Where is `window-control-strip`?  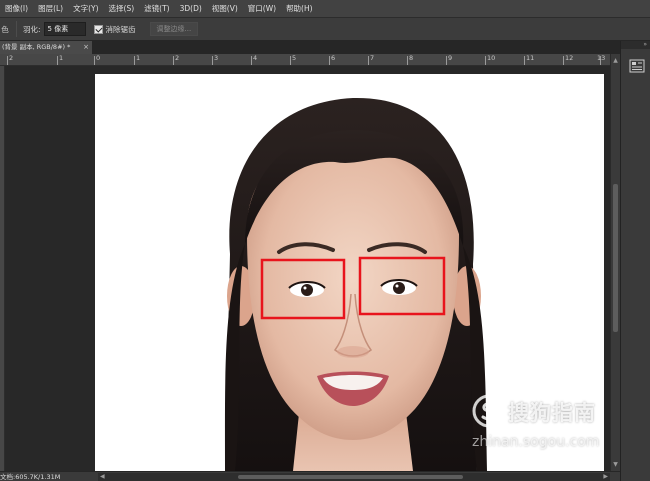
window-control-strip is located at coordinates (644, 8).